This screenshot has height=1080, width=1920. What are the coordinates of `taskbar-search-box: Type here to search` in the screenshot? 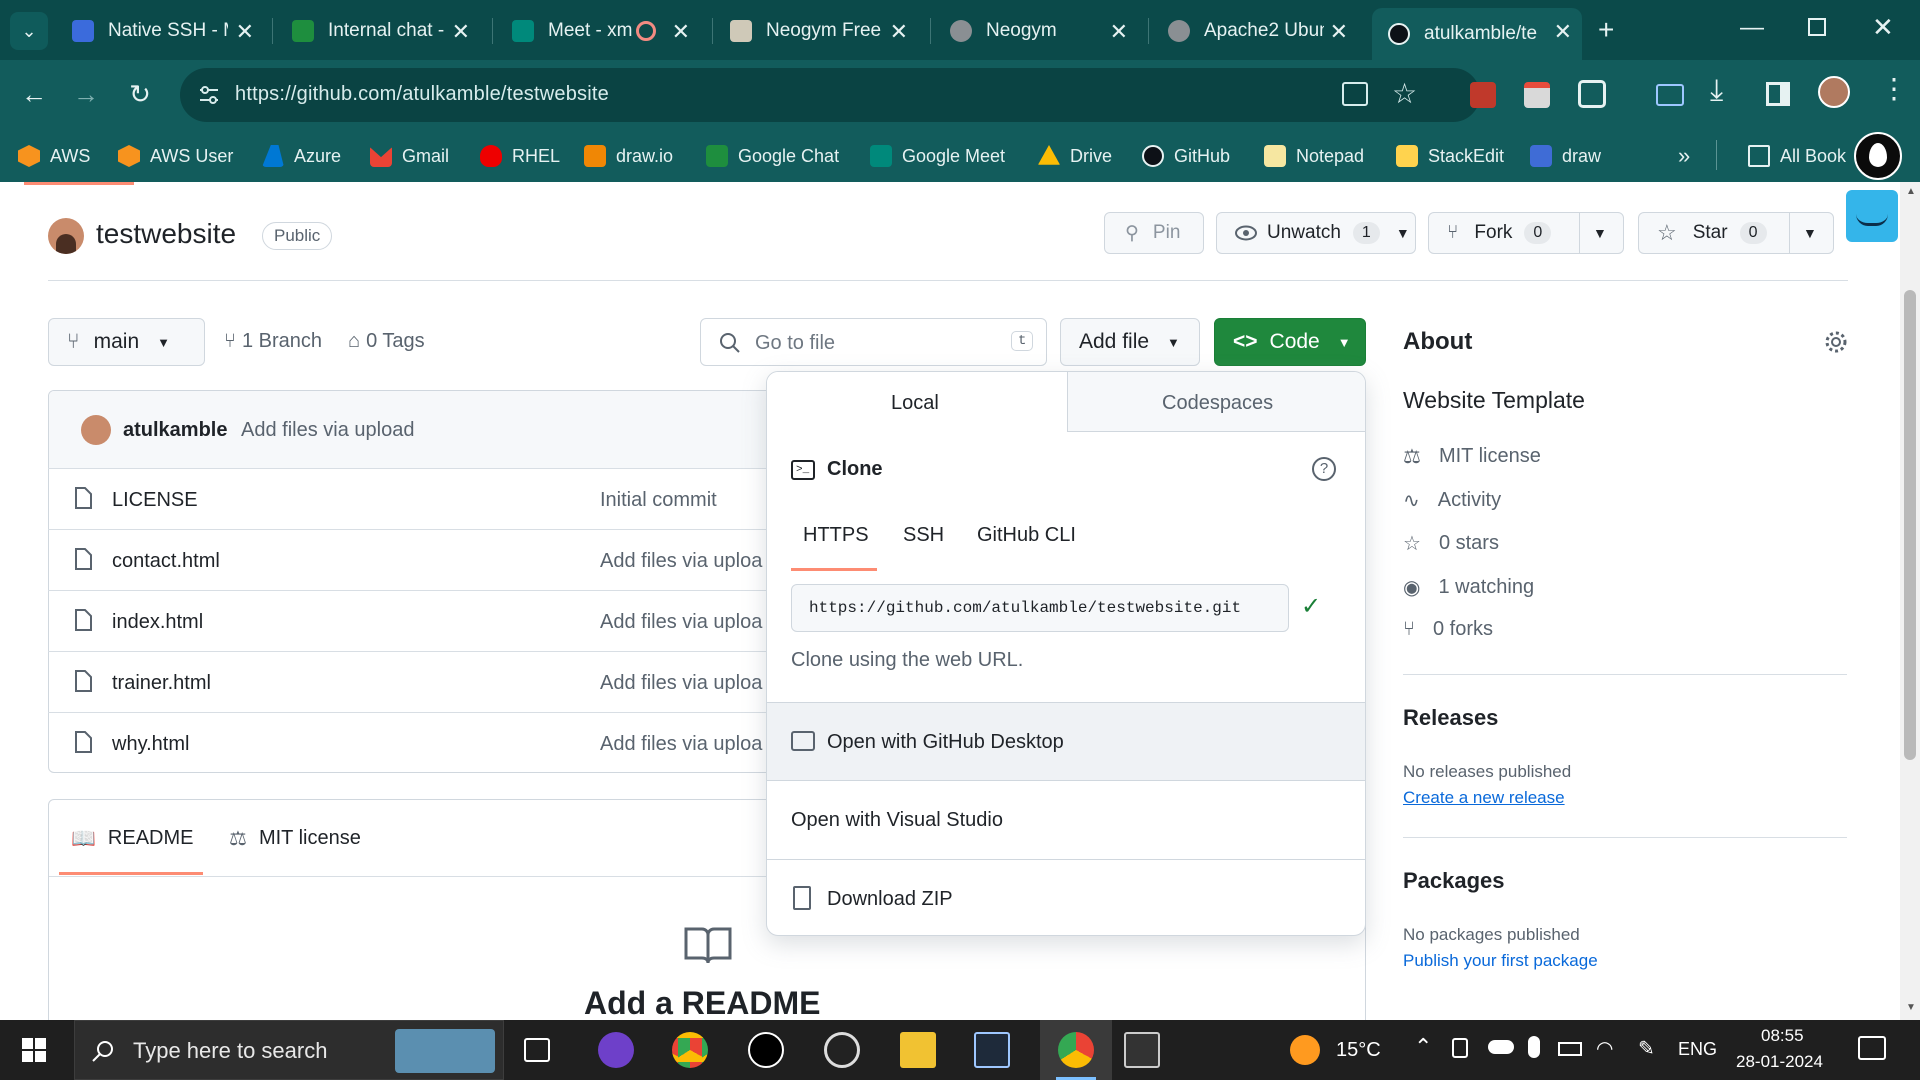 It's located at (289, 1050).